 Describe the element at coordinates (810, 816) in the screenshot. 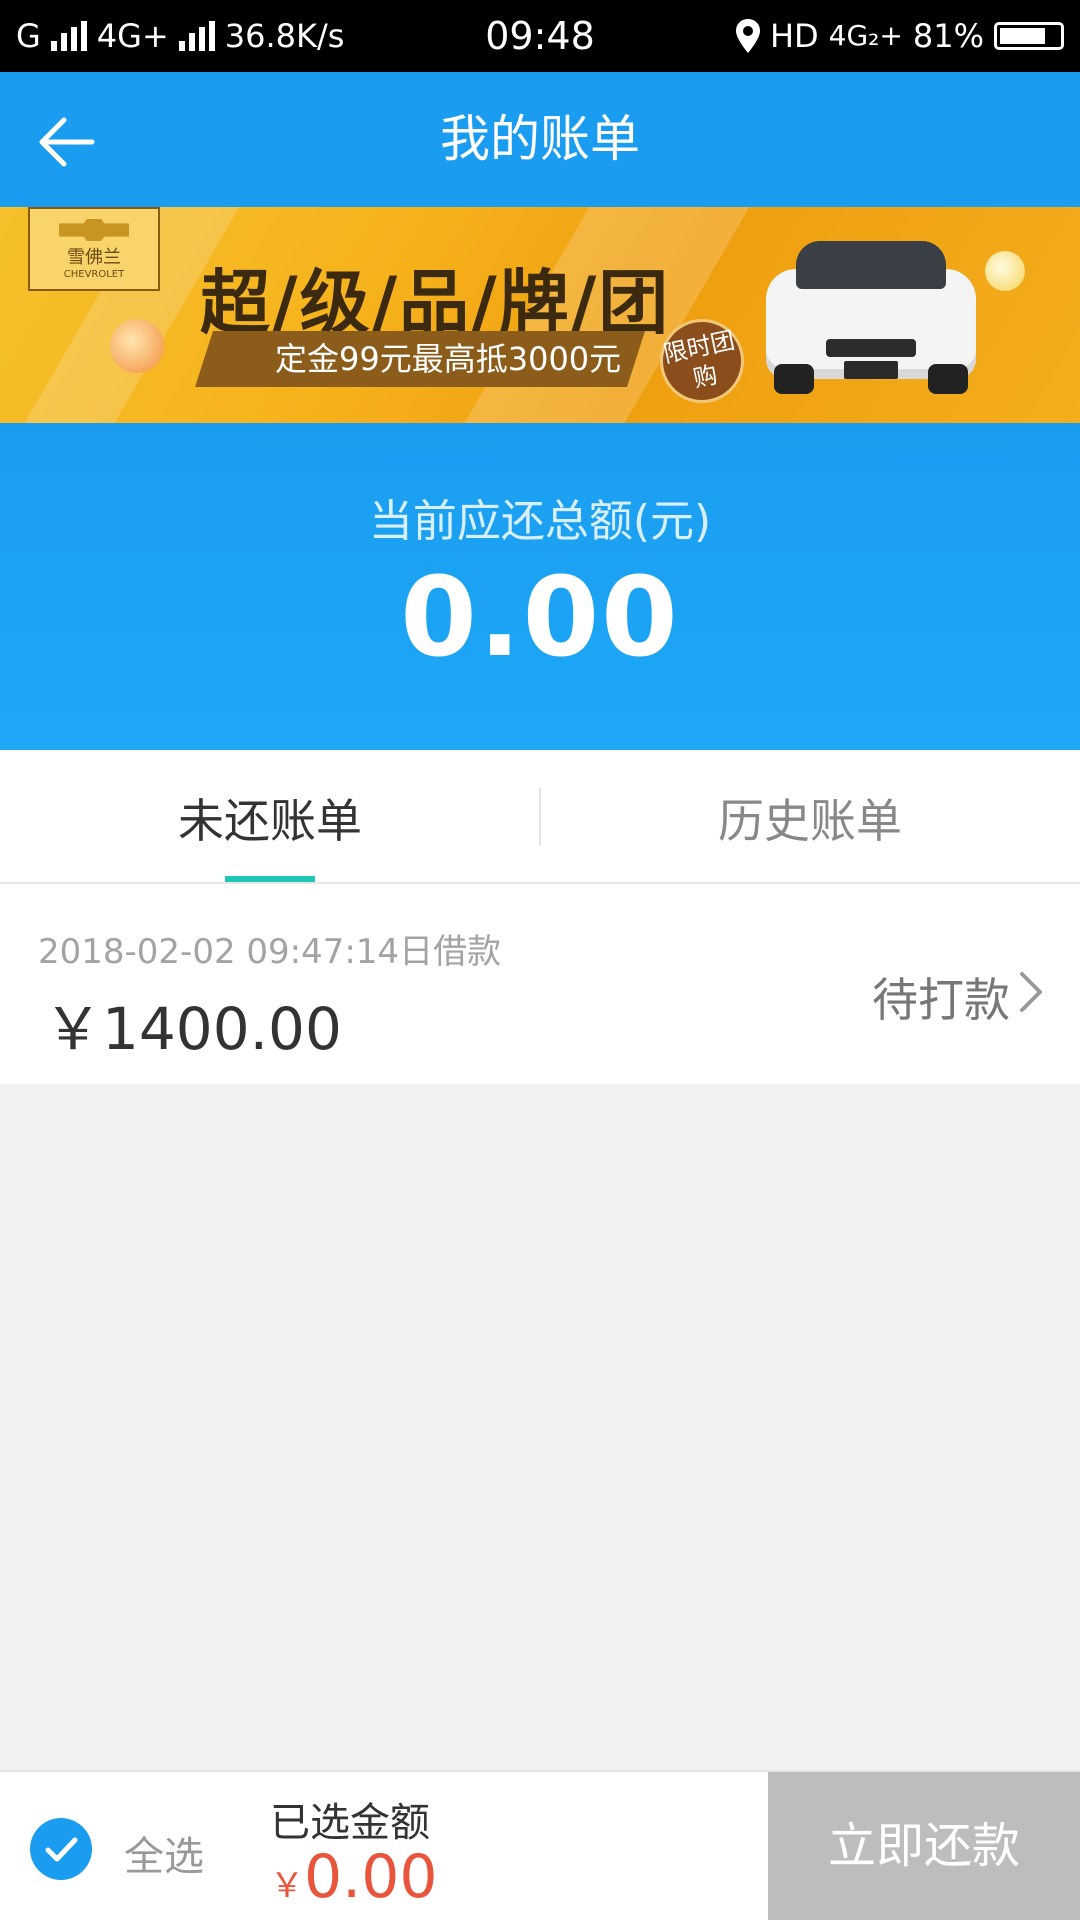

I see `tab-history-bills: 历史账单` at that location.